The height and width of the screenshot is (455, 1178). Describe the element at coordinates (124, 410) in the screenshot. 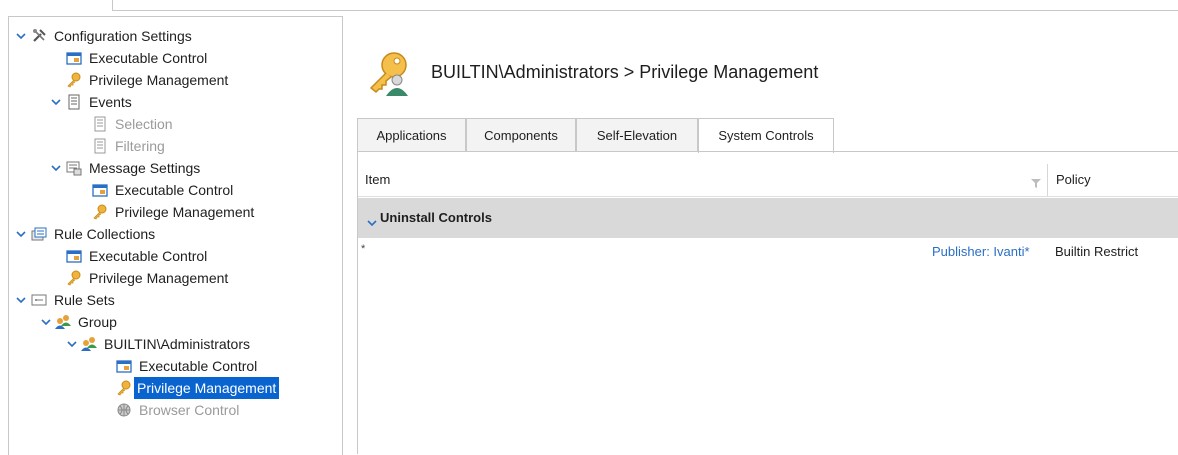

I see `browser-globe-icon` at that location.